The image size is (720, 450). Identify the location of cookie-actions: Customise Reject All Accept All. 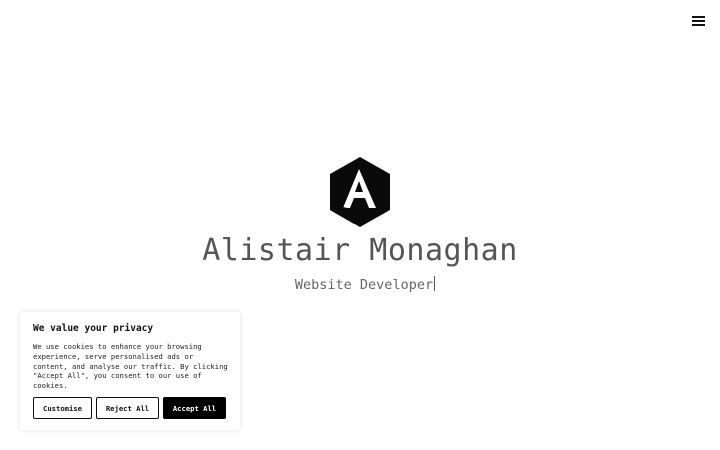
(129, 408).